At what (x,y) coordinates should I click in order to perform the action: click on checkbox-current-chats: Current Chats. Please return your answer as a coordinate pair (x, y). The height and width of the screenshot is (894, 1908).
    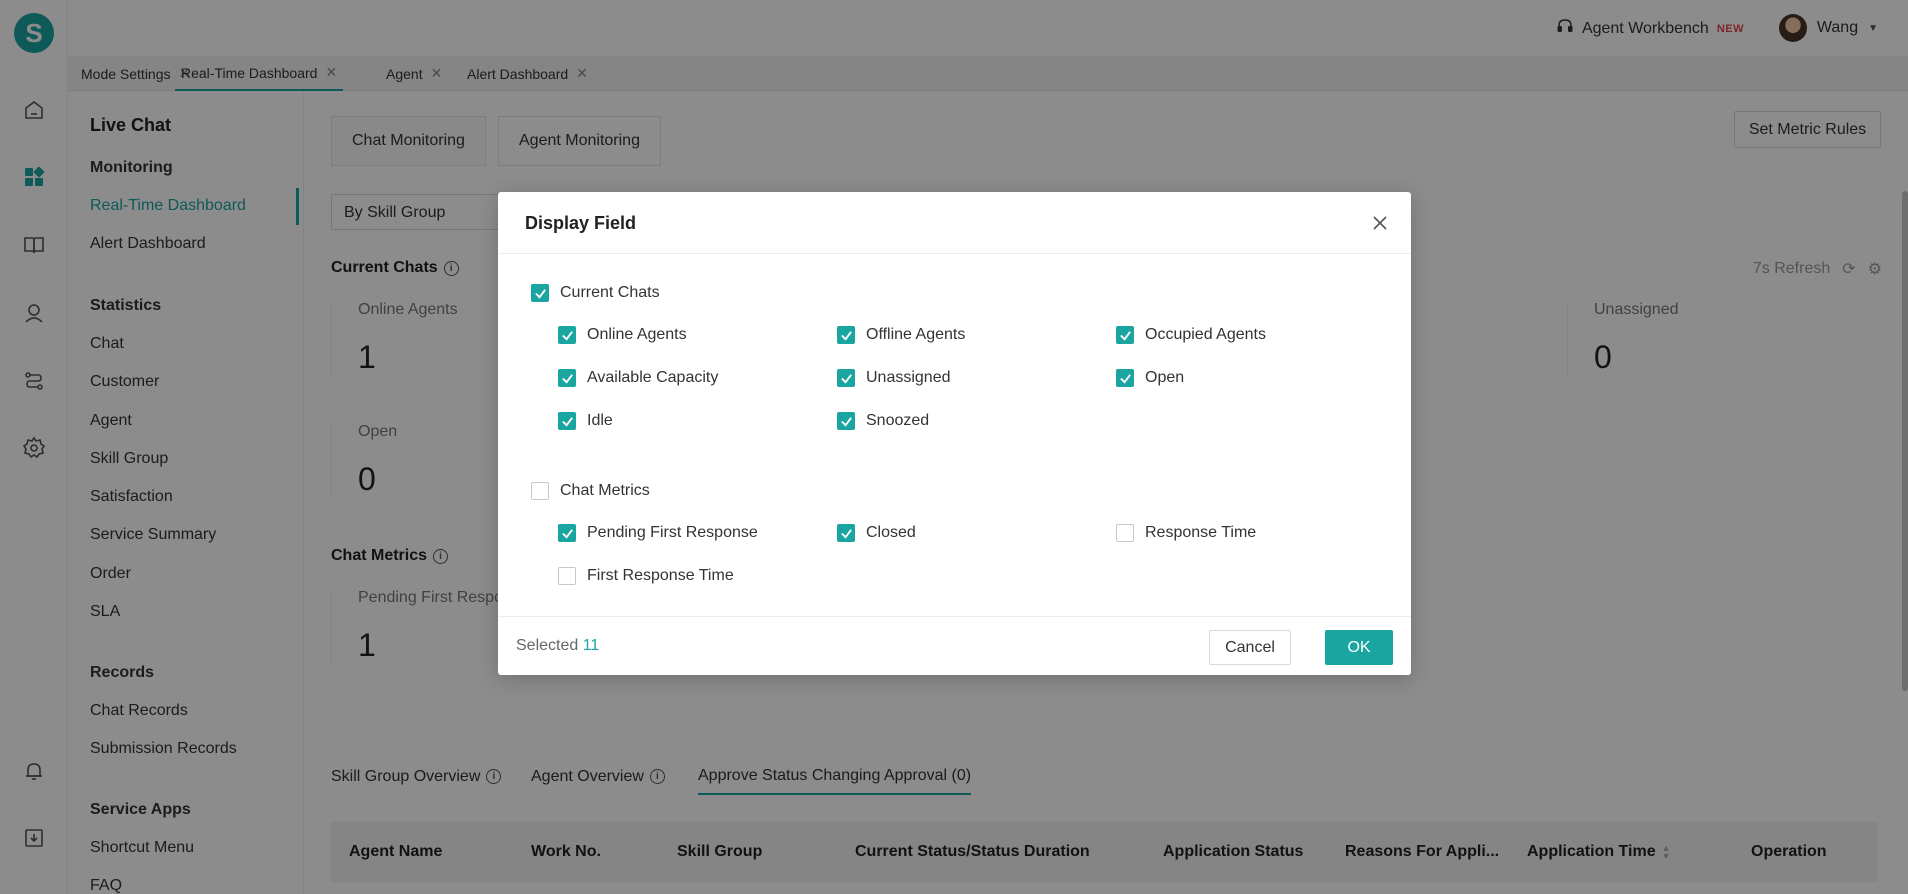
    Looking at the image, I should click on (595, 293).